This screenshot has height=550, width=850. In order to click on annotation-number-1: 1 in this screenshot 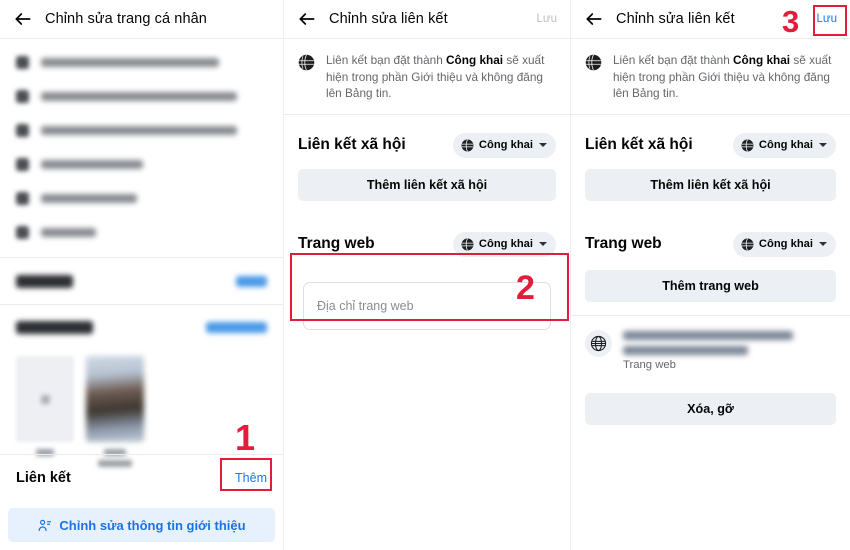, I will do `click(245, 437)`.